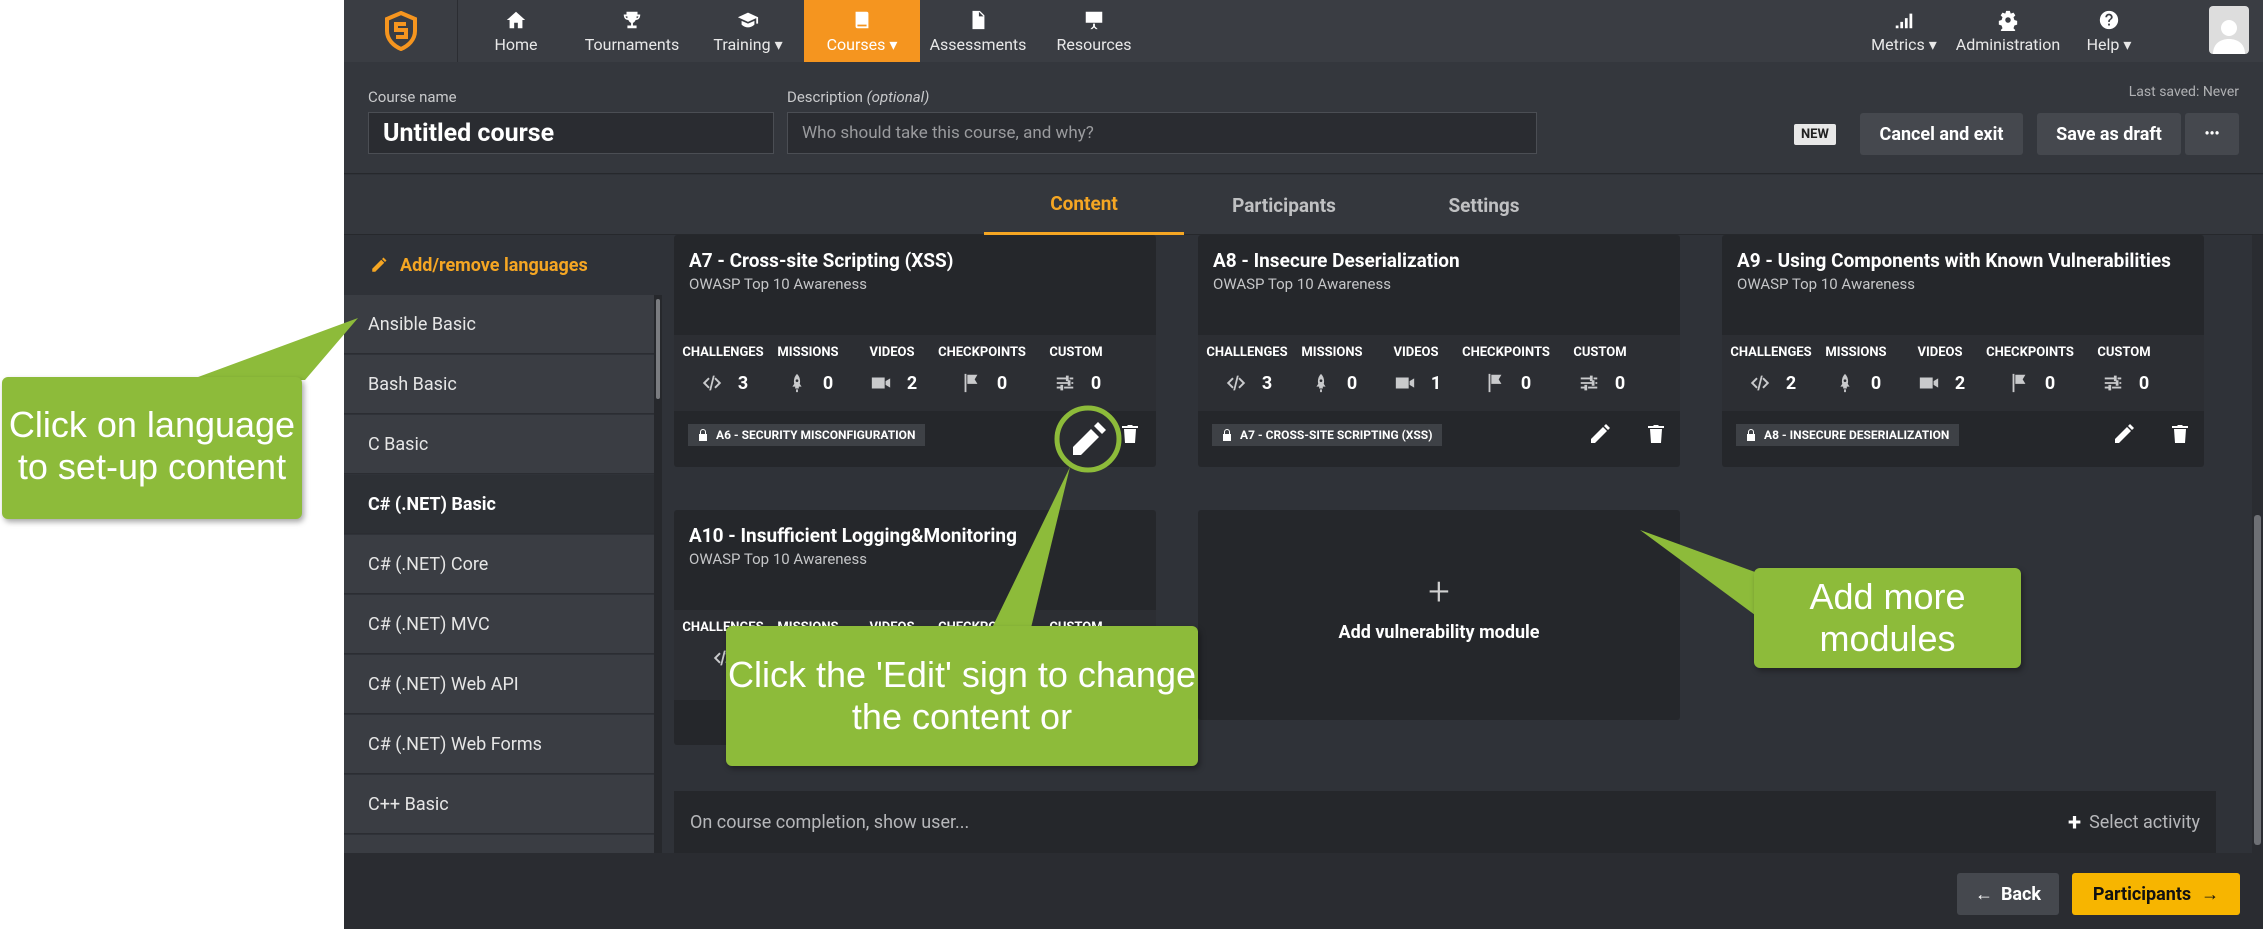 This screenshot has width=2263, height=929. Describe the element at coordinates (499, 844) in the screenshot. I see `sidebar-item-next` at that location.